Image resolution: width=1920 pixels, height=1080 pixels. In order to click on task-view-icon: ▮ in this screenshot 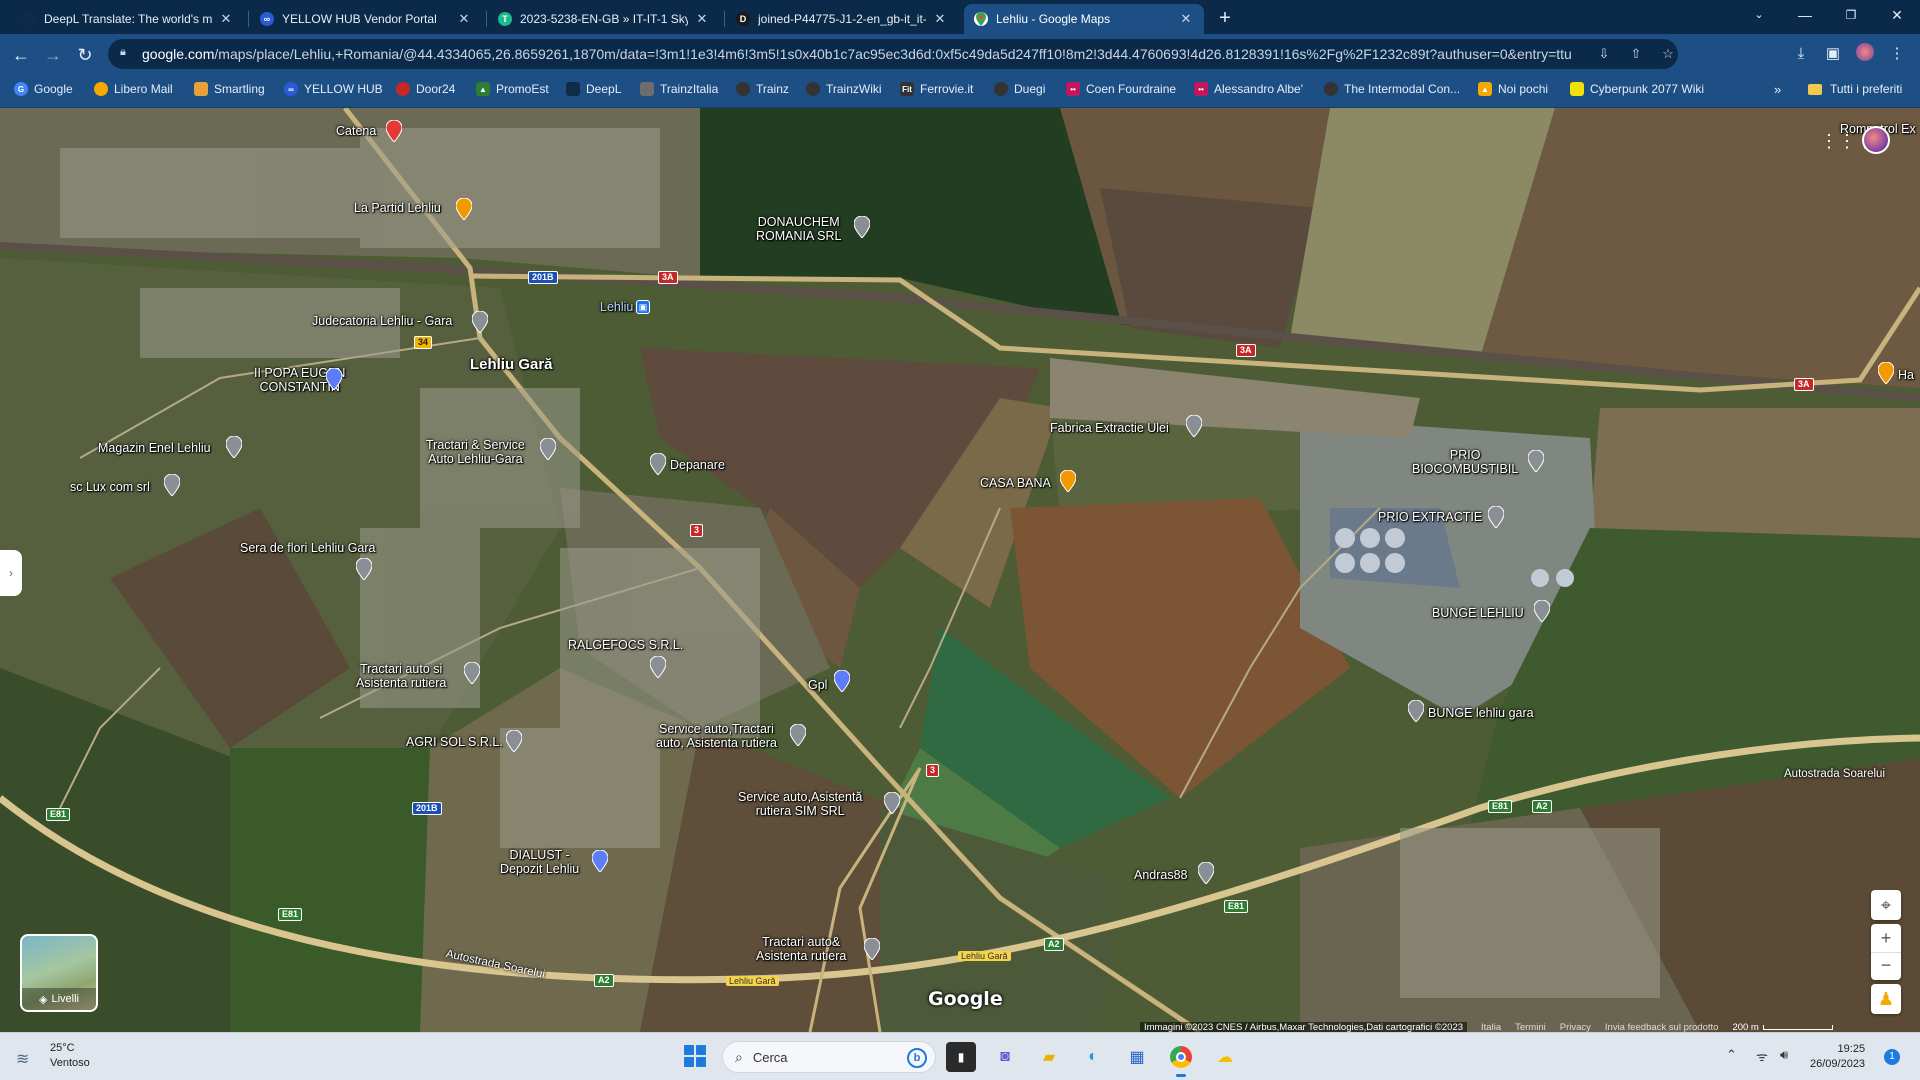, I will do `click(961, 1057)`.